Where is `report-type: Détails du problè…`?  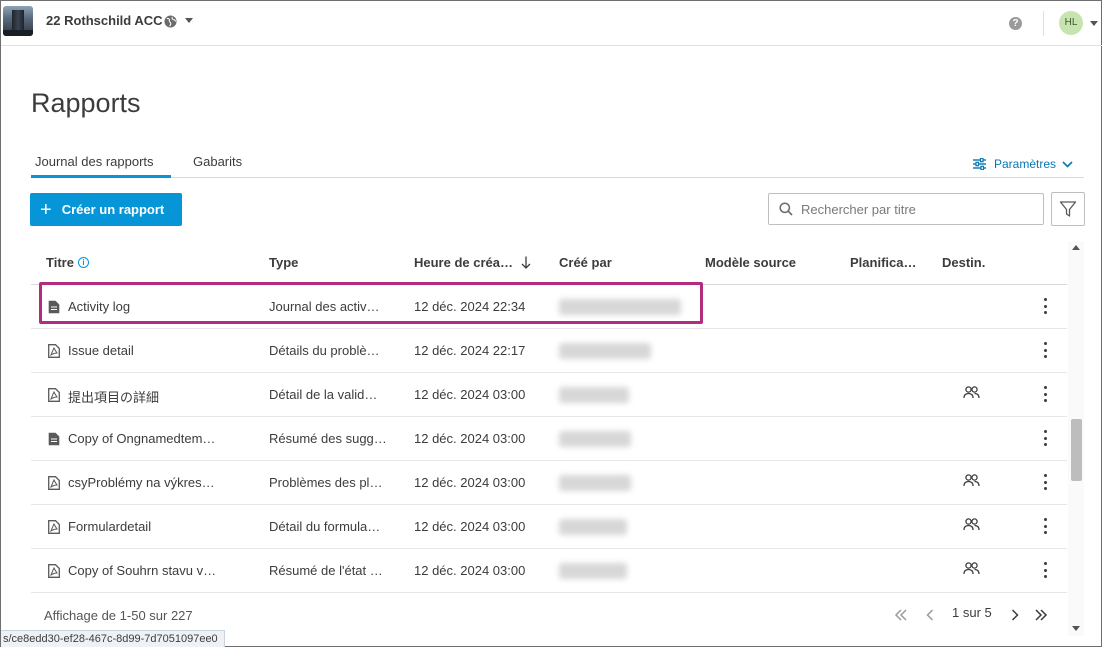
report-type: Détails du problè… is located at coordinates (324, 350).